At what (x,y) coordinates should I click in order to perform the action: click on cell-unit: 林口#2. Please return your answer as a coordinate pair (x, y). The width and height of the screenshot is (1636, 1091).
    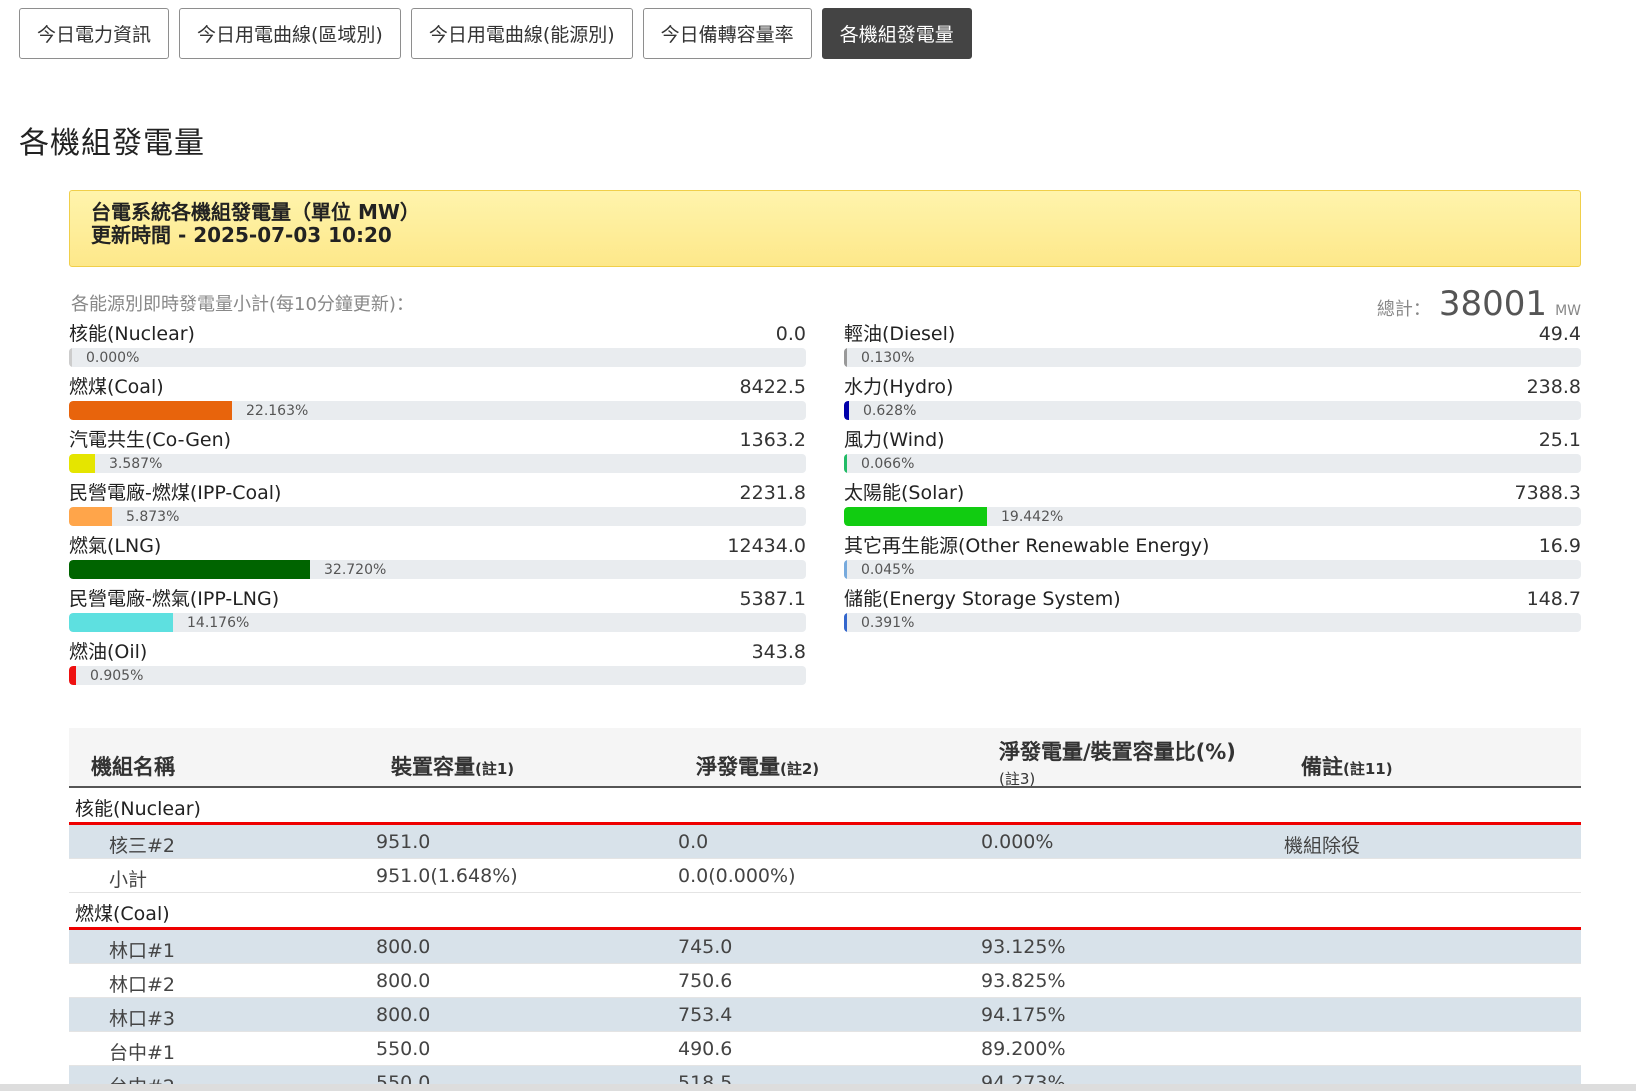
    Looking at the image, I should click on (142, 985).